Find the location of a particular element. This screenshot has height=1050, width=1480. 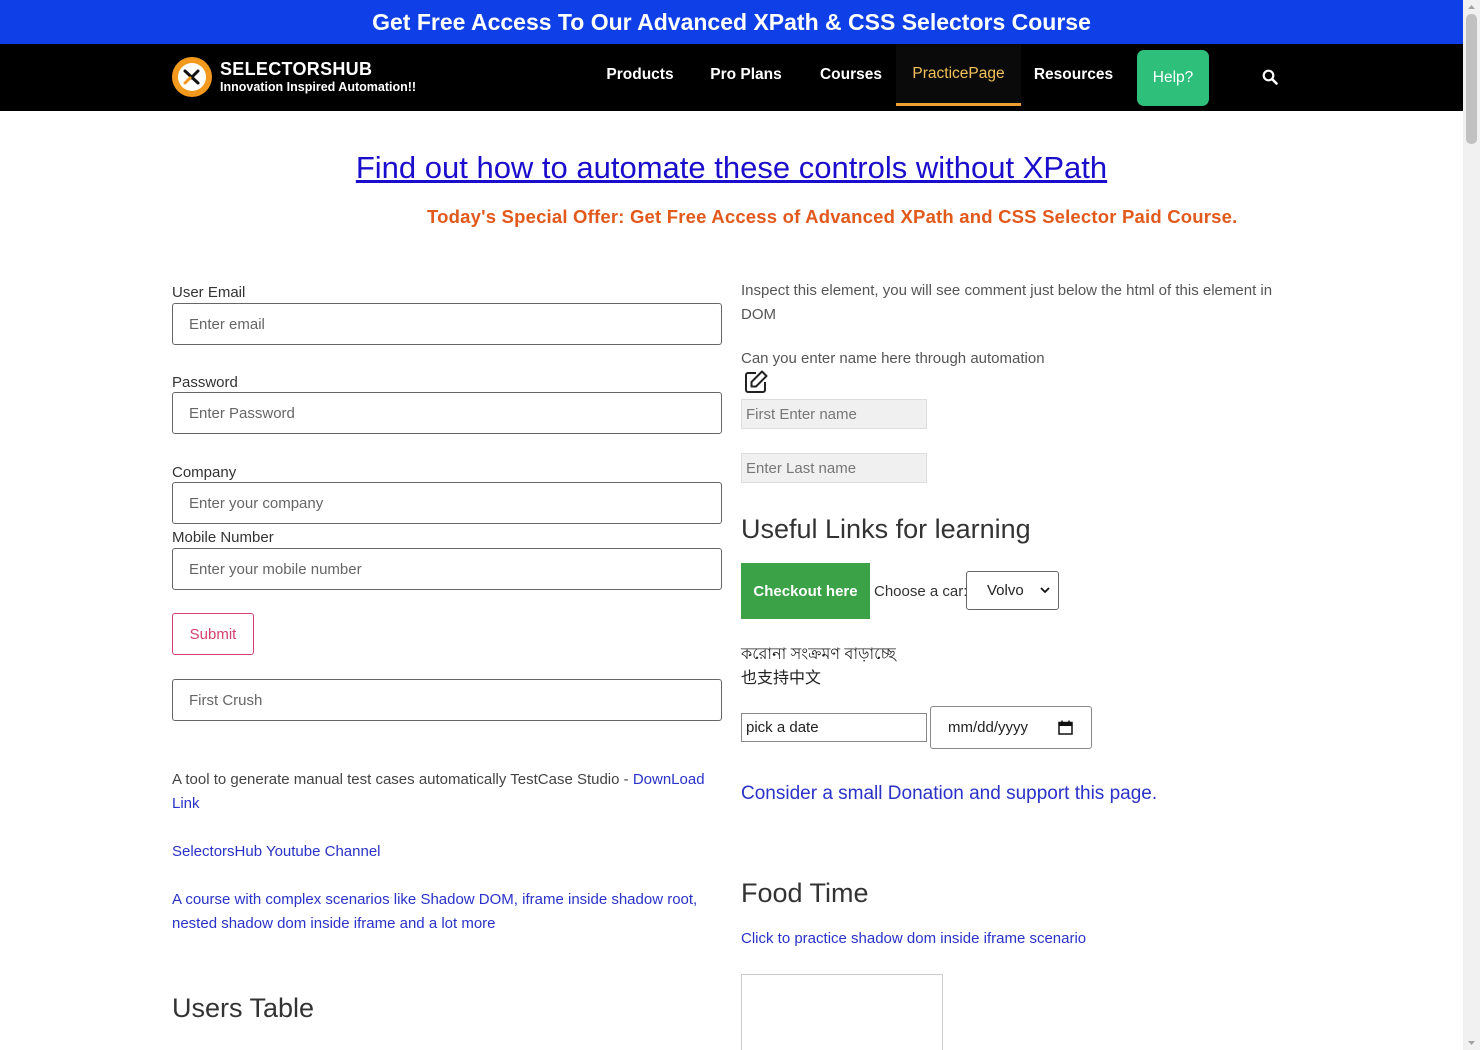

pick-date-input: pick a date is located at coordinates (834, 727).